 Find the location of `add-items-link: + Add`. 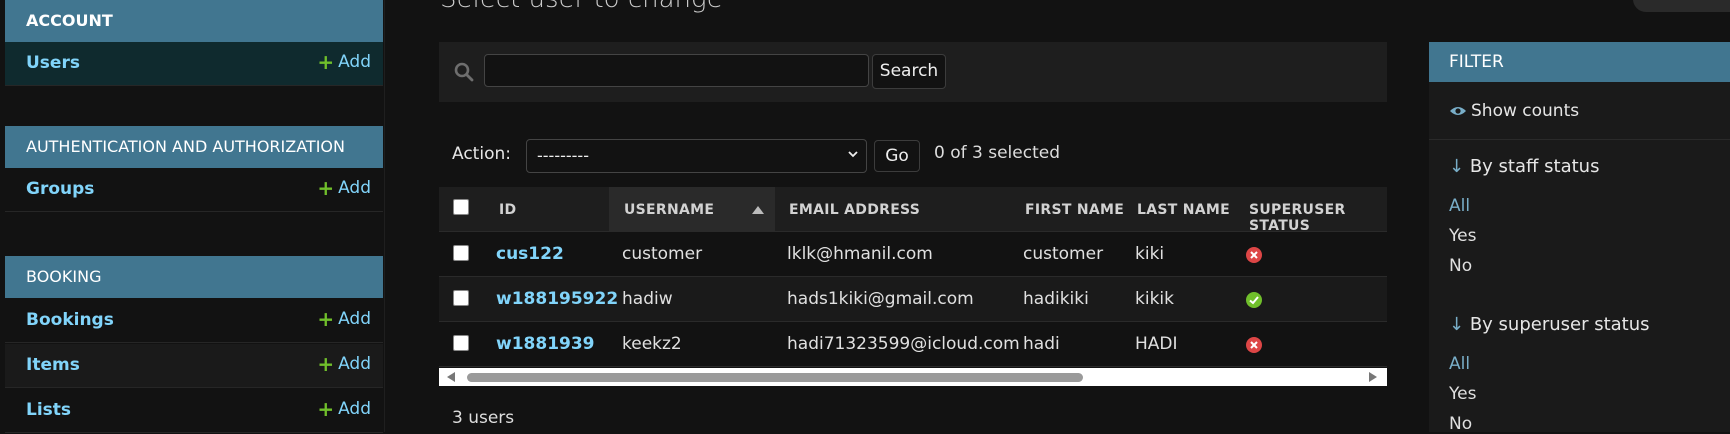

add-items-link: + Add is located at coordinates (344, 364).